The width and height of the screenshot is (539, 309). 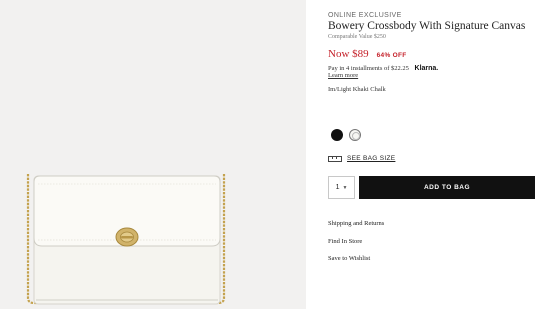 What do you see at coordinates (391, 55) in the screenshot?
I see `discount-badge: 64% OFF` at bounding box center [391, 55].